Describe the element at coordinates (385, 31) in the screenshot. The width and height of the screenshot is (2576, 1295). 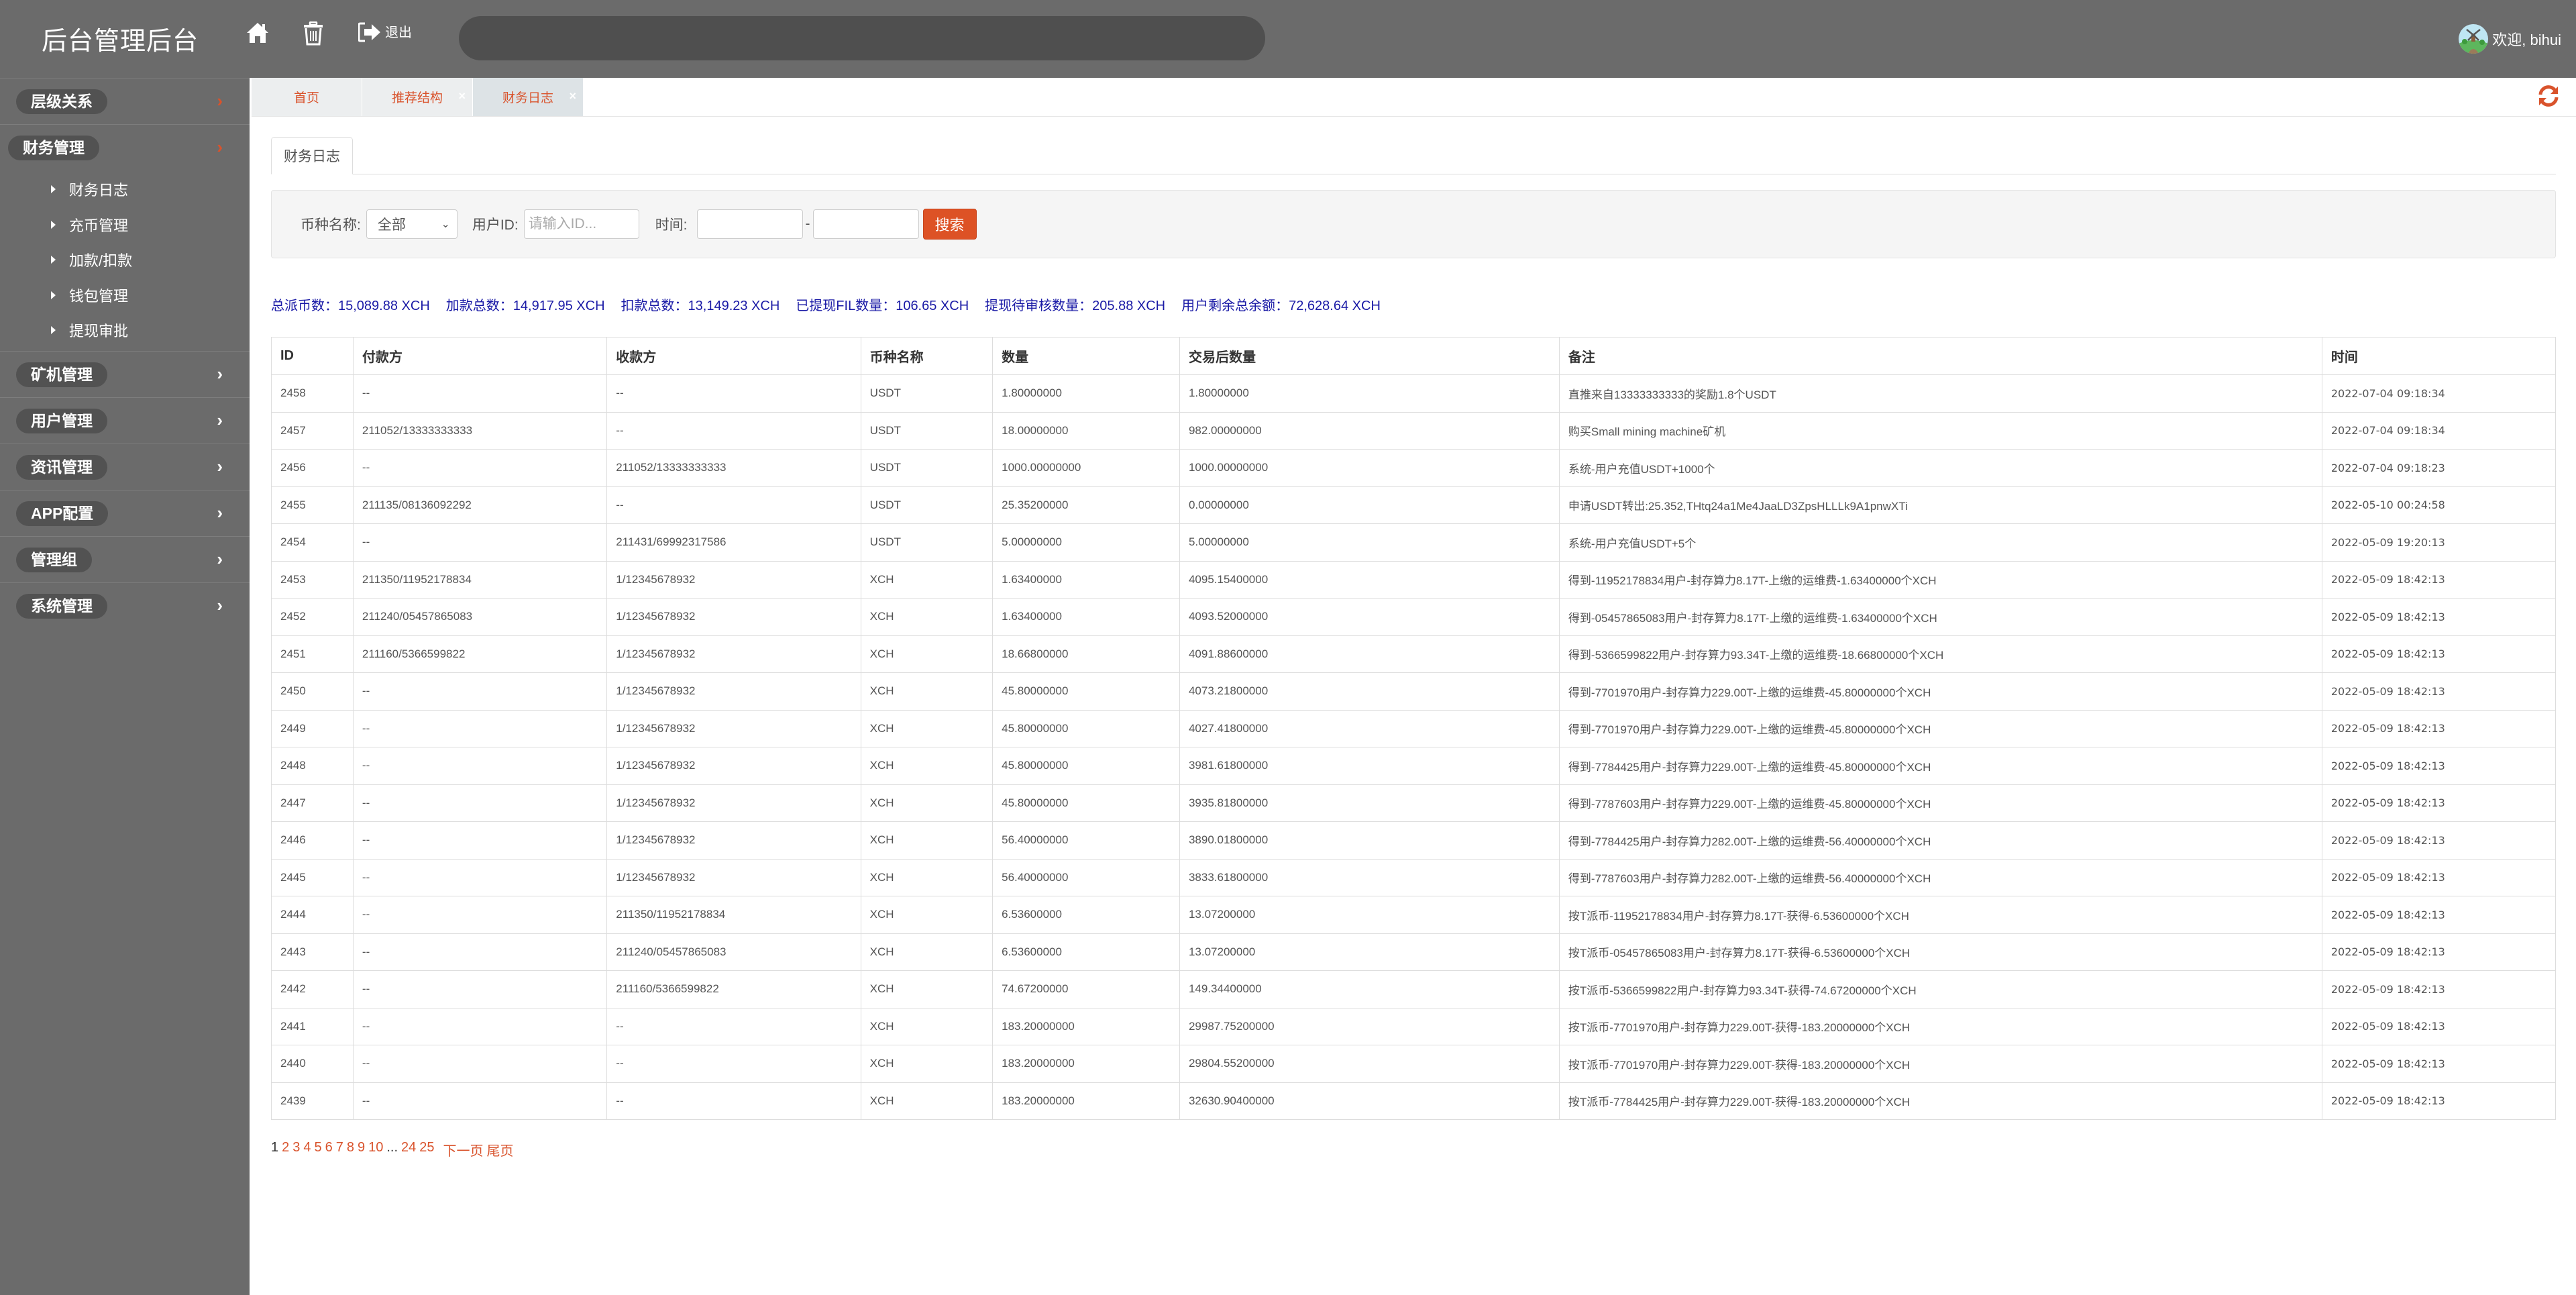
I see `logout-button: 退出` at that location.